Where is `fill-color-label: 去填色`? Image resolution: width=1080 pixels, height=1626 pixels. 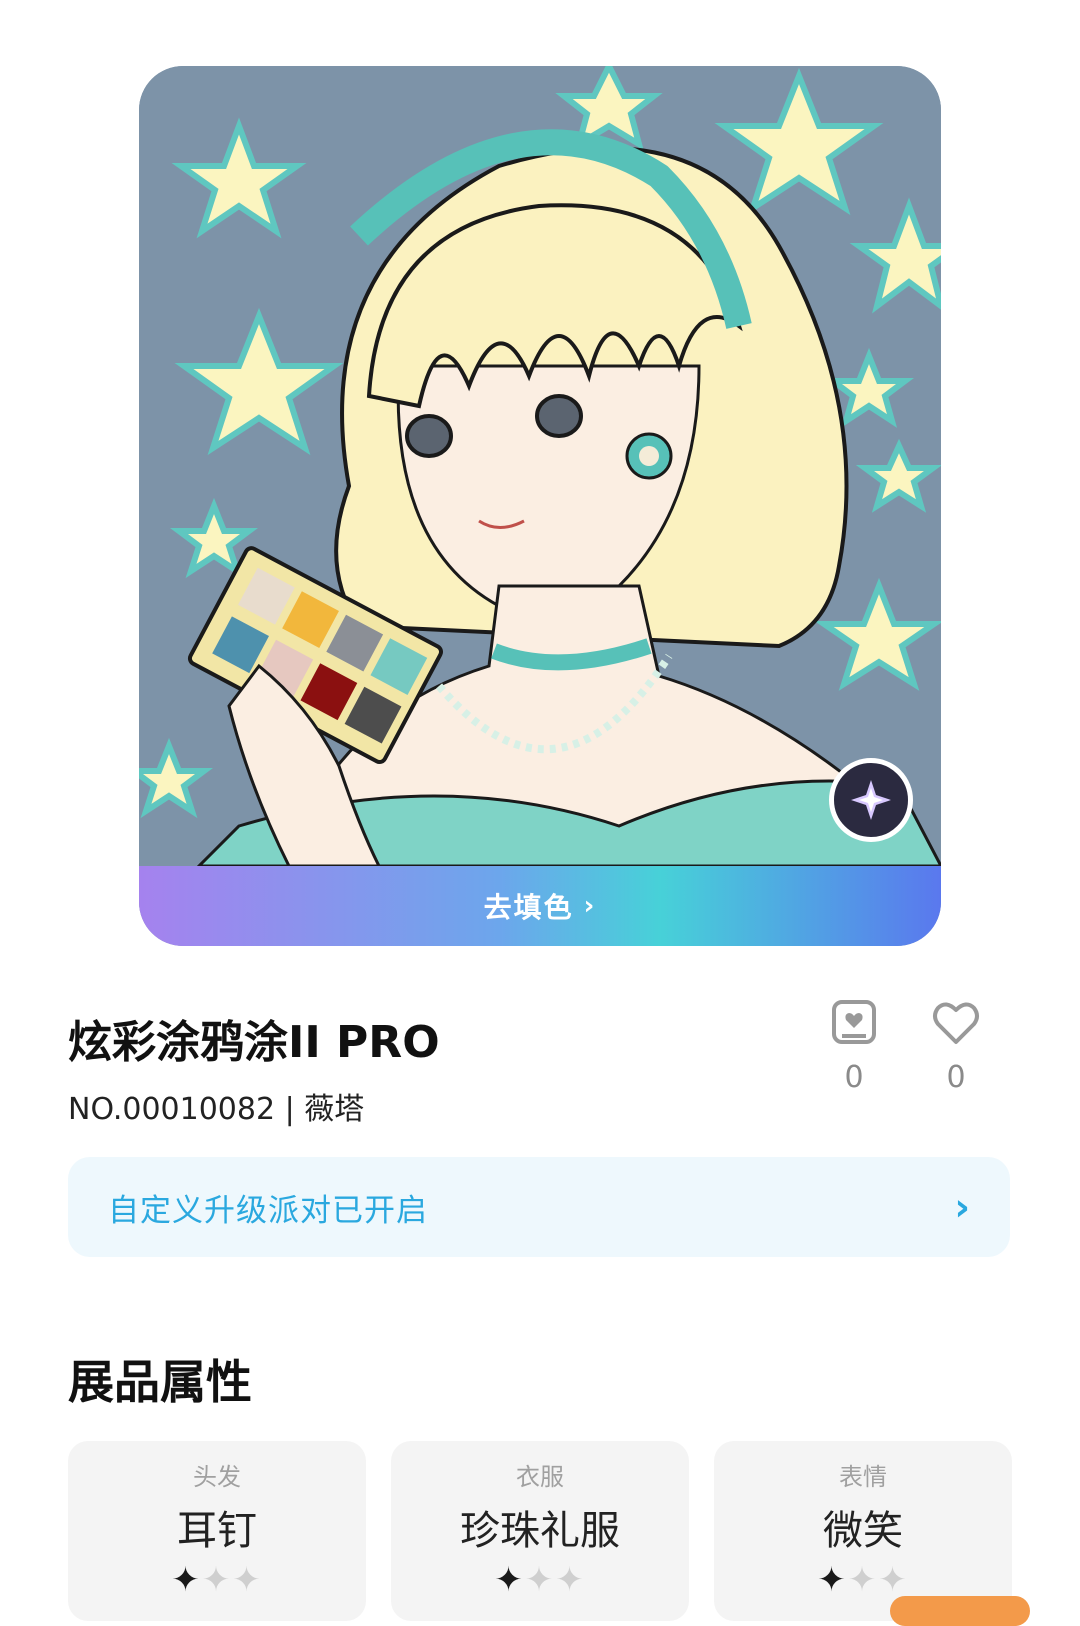
fill-color-label: 去填色 is located at coordinates (528, 907).